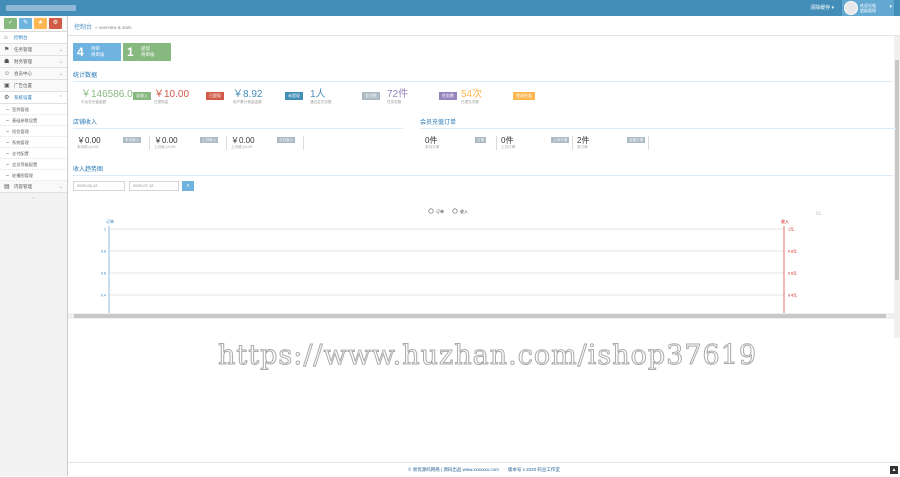  Describe the element at coordinates (636, 140) in the screenshot. I see `orders-tag: 全部订单` at that location.